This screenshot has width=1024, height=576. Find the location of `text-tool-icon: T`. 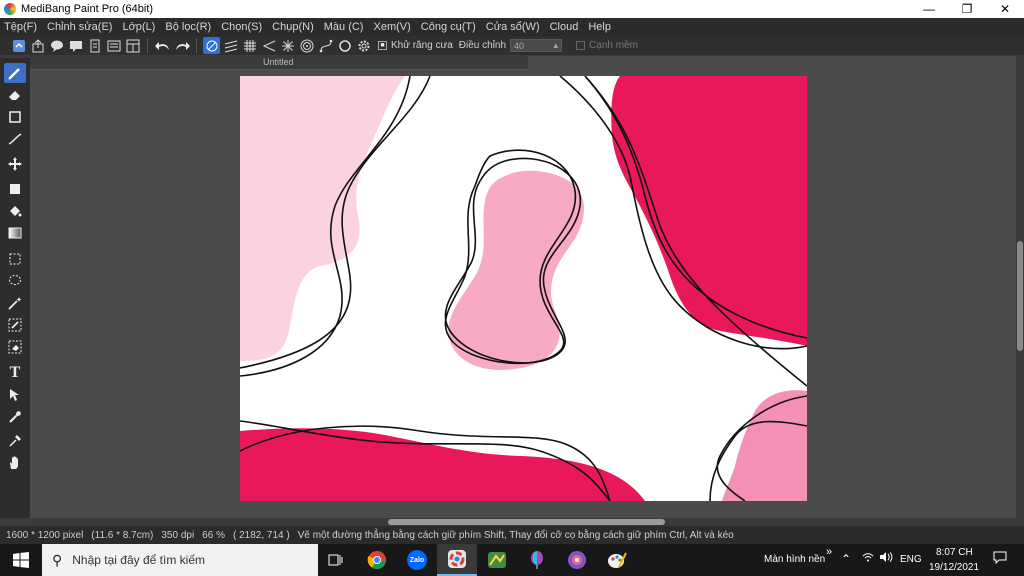

text-tool-icon: T is located at coordinates (15, 373).